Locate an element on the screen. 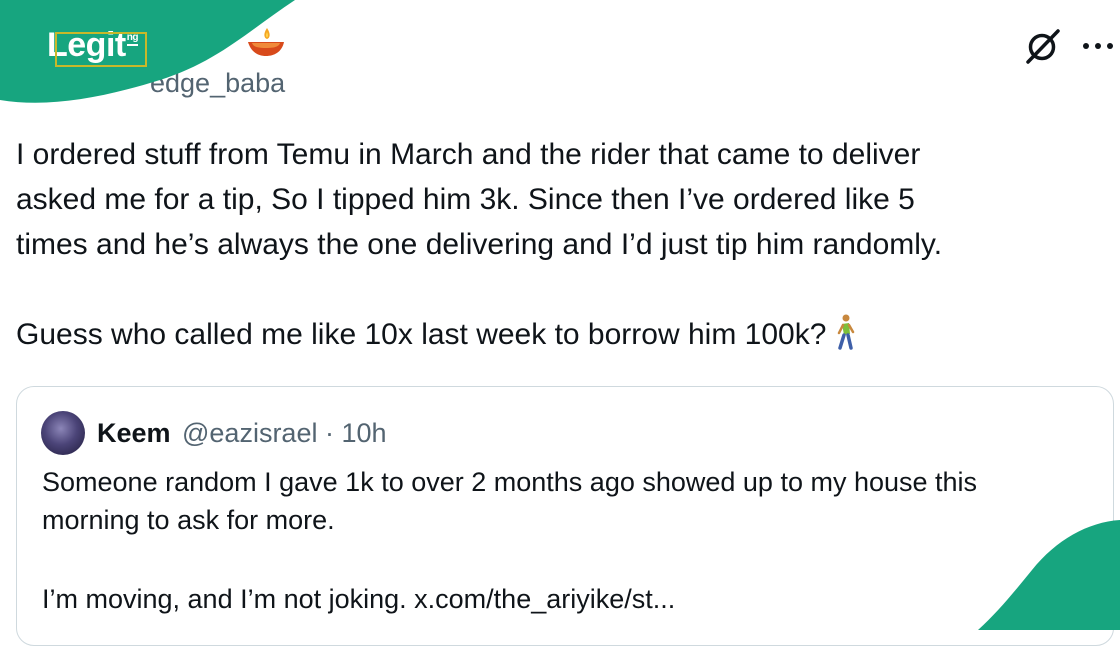  brand-logo-text: Legit is located at coordinates (86, 45).